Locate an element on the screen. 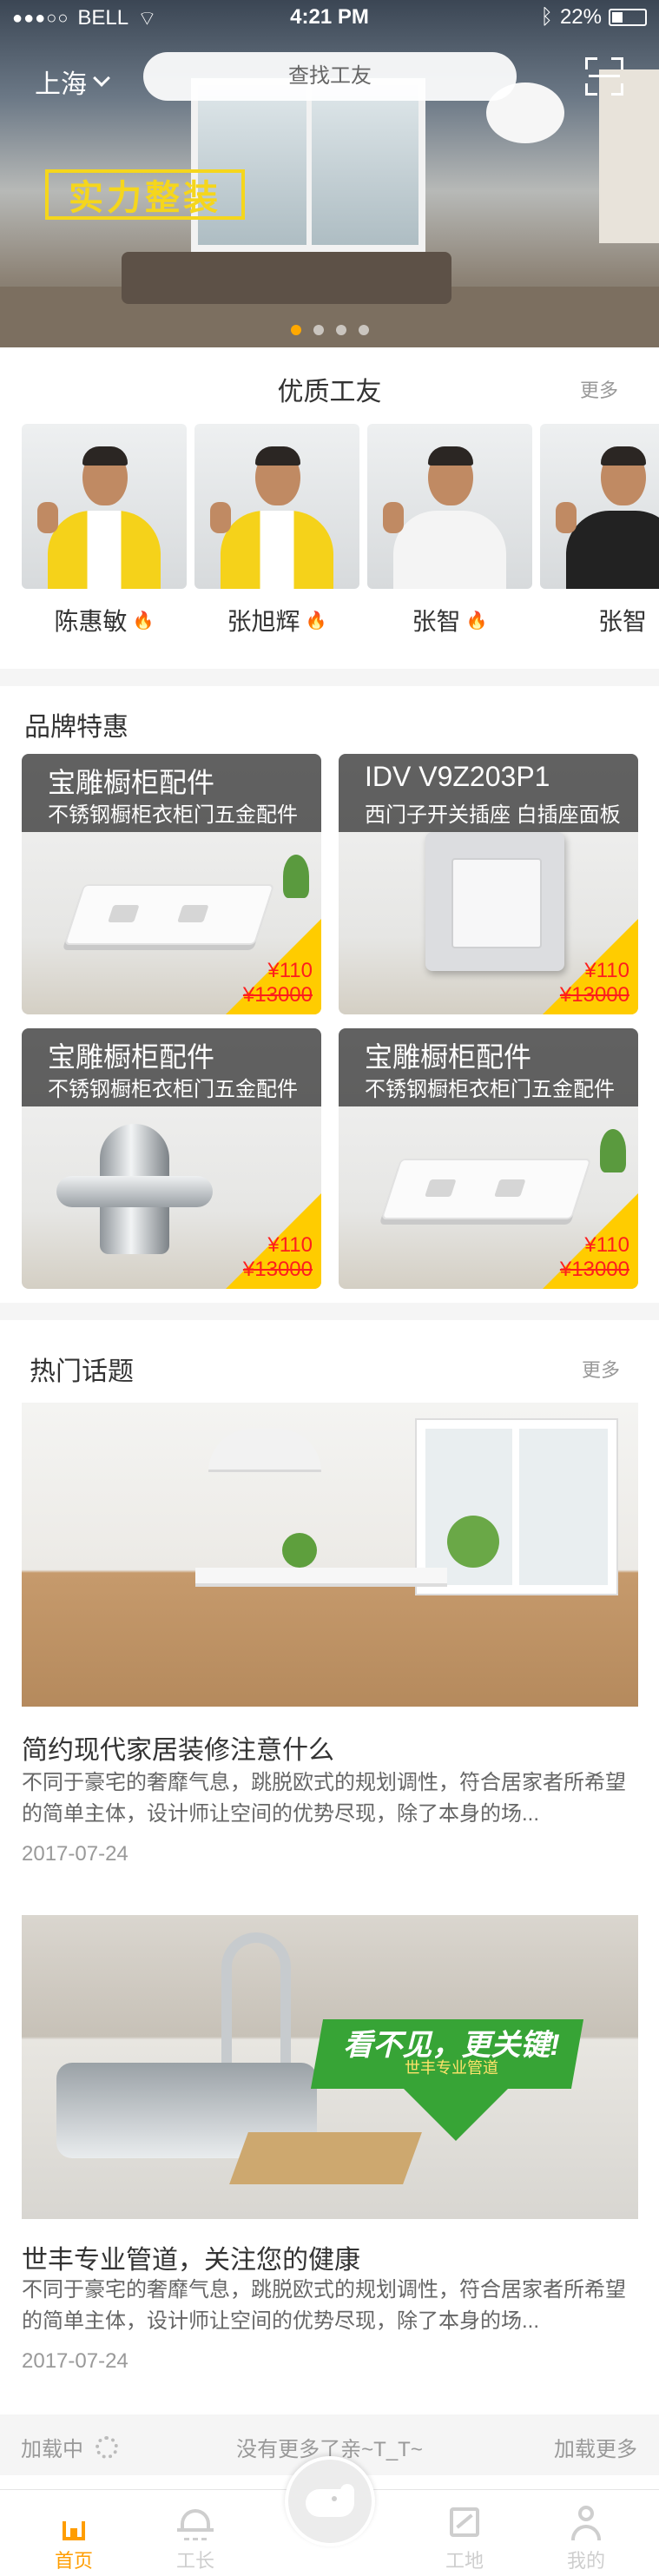 This screenshot has height=2576, width=659. banner-window-image is located at coordinates (308, 165).